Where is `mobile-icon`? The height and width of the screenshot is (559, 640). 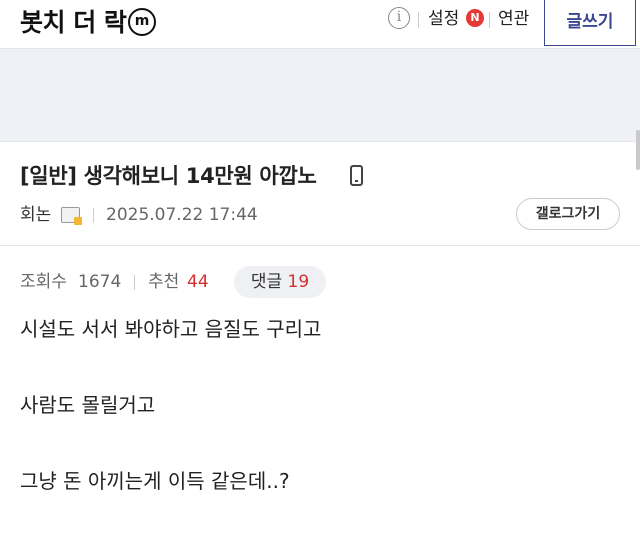 mobile-icon is located at coordinates (356, 175).